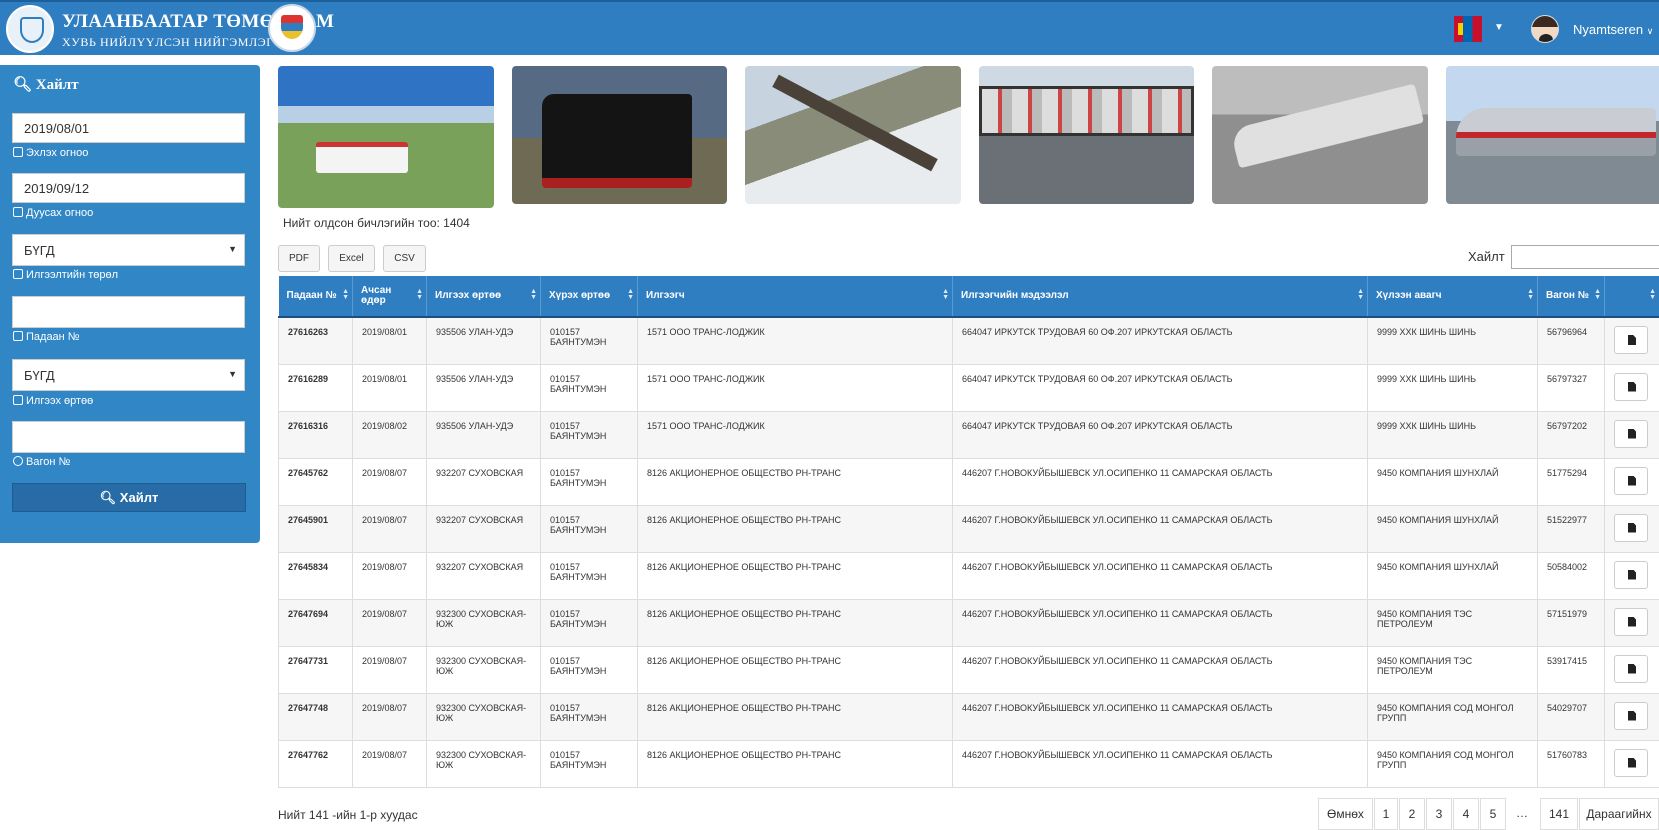 Image resolution: width=1659 pixels, height=830 pixels. I want to click on mongolian-flag-icon, so click(1468, 29).